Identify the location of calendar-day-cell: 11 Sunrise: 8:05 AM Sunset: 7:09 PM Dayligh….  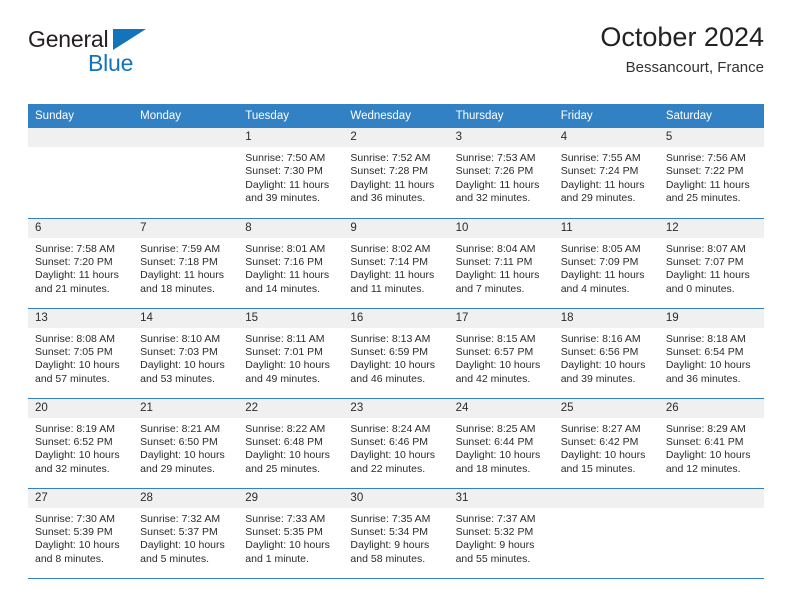
(606, 263).